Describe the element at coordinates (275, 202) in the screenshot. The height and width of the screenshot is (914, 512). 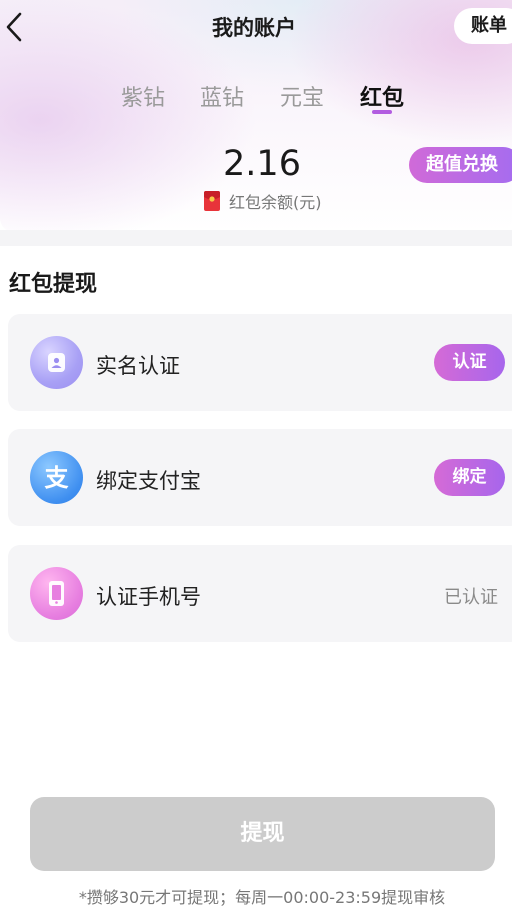
I see `balance-label: 红包余额(元)` at that location.